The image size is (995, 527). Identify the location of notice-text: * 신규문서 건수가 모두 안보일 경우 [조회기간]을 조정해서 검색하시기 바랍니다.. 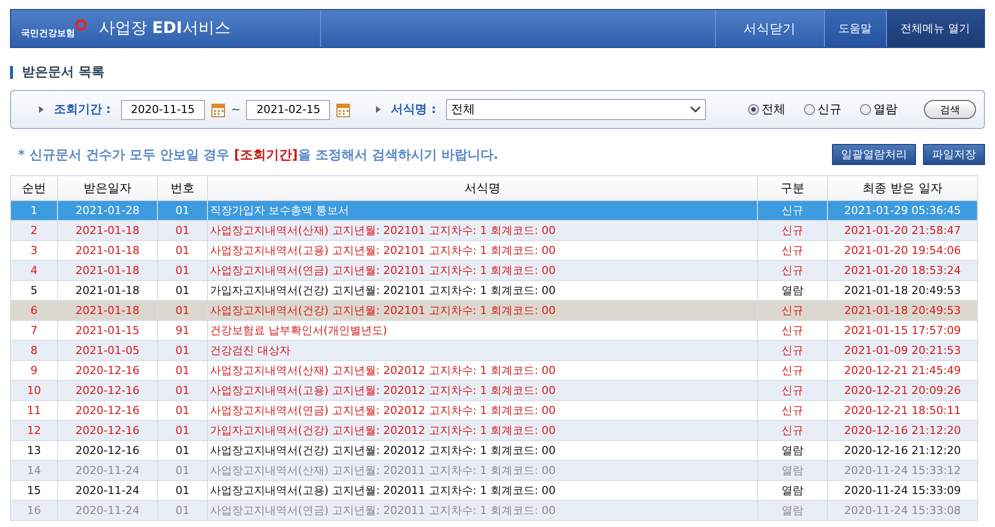
(257, 155).